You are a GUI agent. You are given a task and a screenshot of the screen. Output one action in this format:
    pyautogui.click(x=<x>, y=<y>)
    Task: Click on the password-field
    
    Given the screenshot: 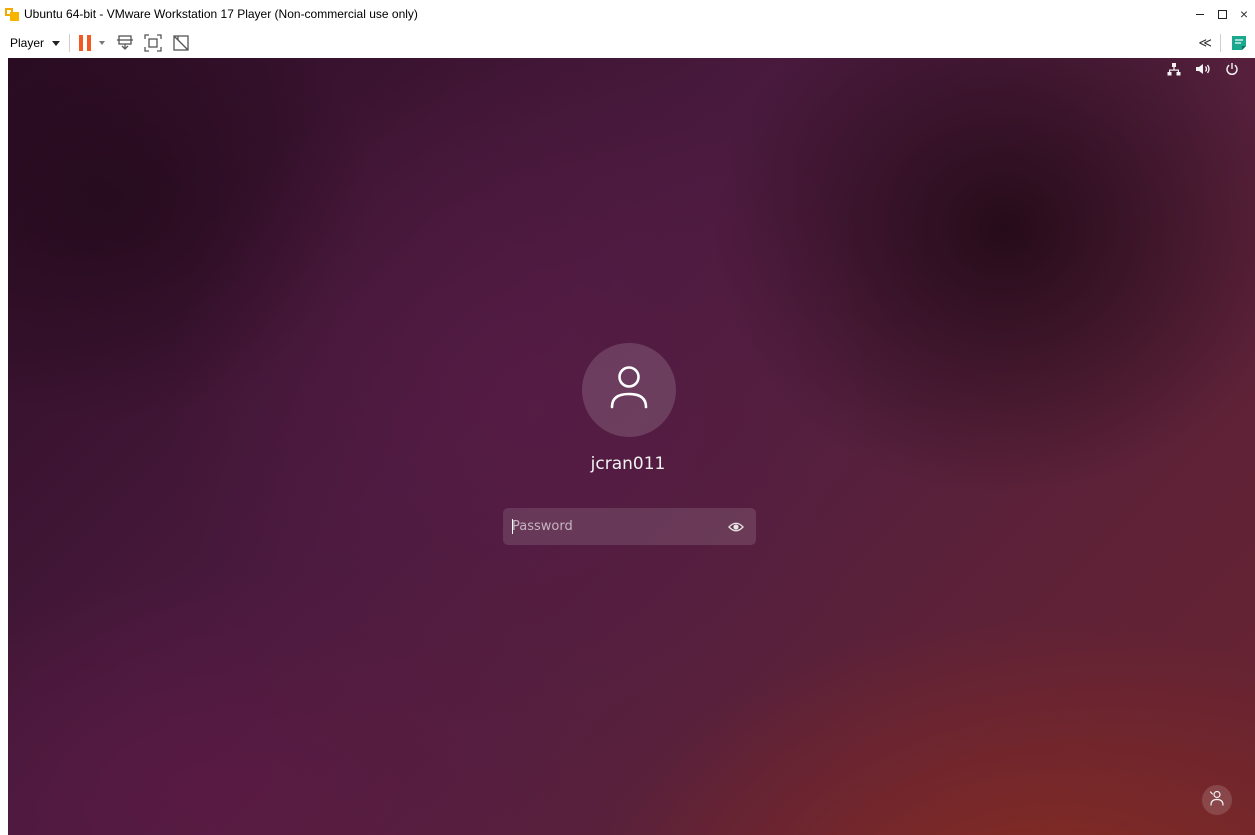 What is the action you would take?
    pyautogui.click(x=629, y=526)
    